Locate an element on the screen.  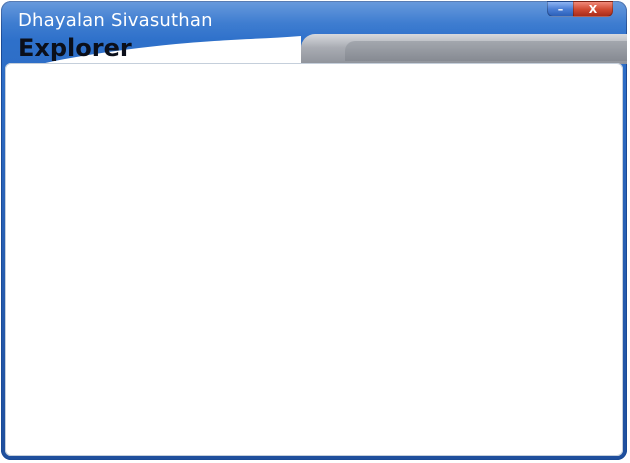
minimize-button: – is located at coordinates (560, 9).